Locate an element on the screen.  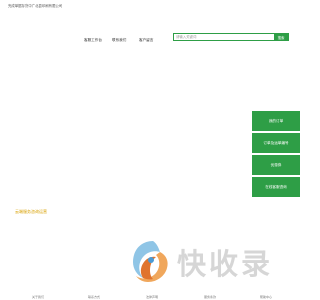
section-title: 云端服务咨询运营 is located at coordinates (31, 211).